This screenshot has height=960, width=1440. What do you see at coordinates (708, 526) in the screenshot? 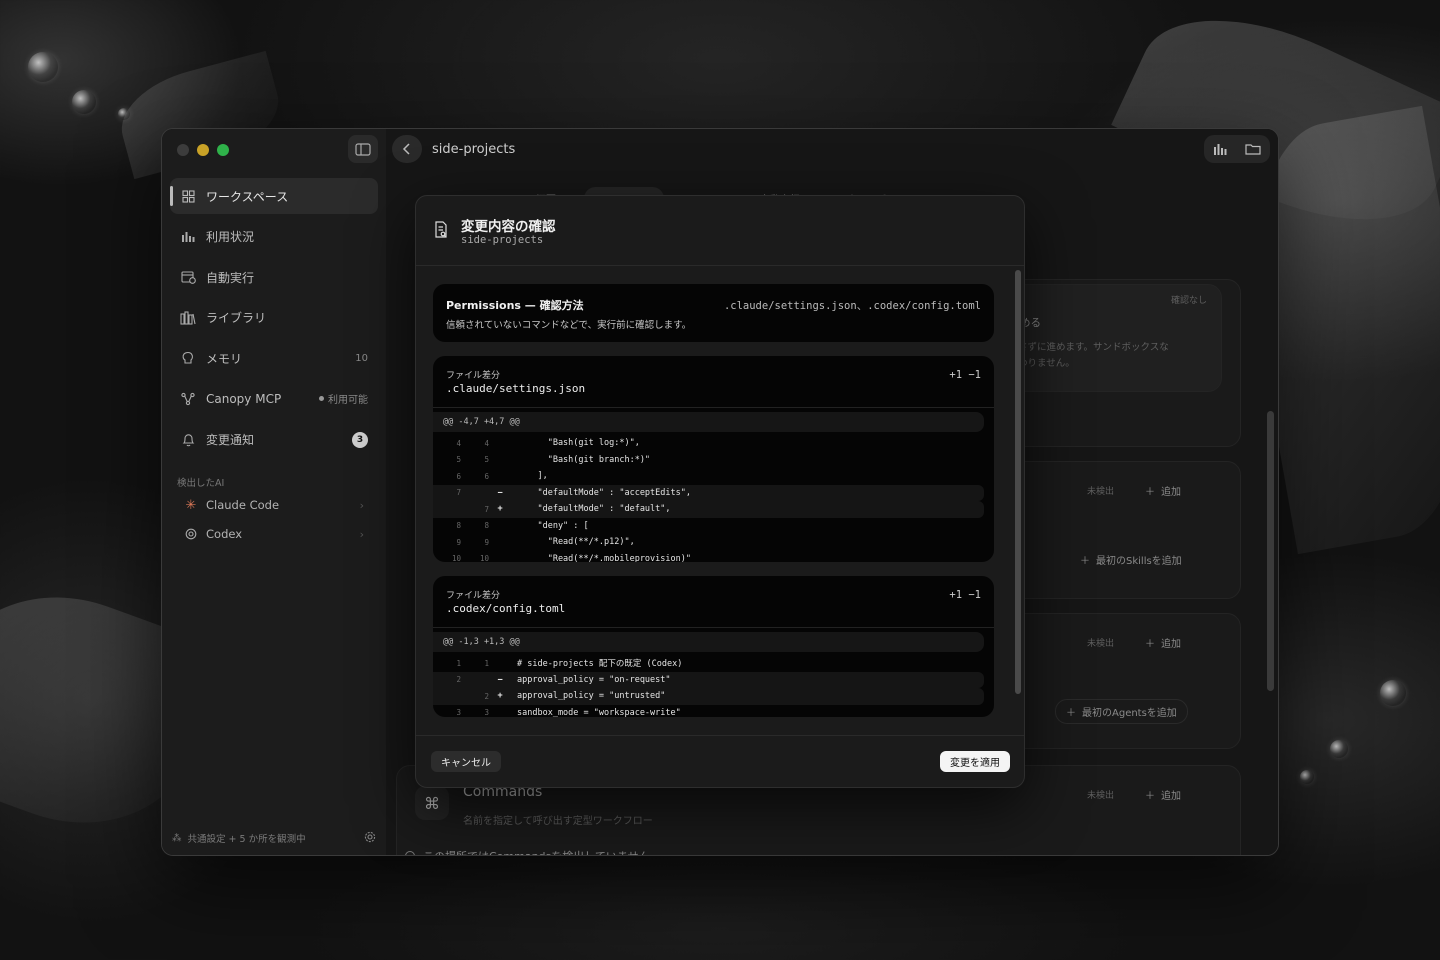
I see `diff-line-ctx: 8 8 "deny" : [` at bounding box center [708, 526].